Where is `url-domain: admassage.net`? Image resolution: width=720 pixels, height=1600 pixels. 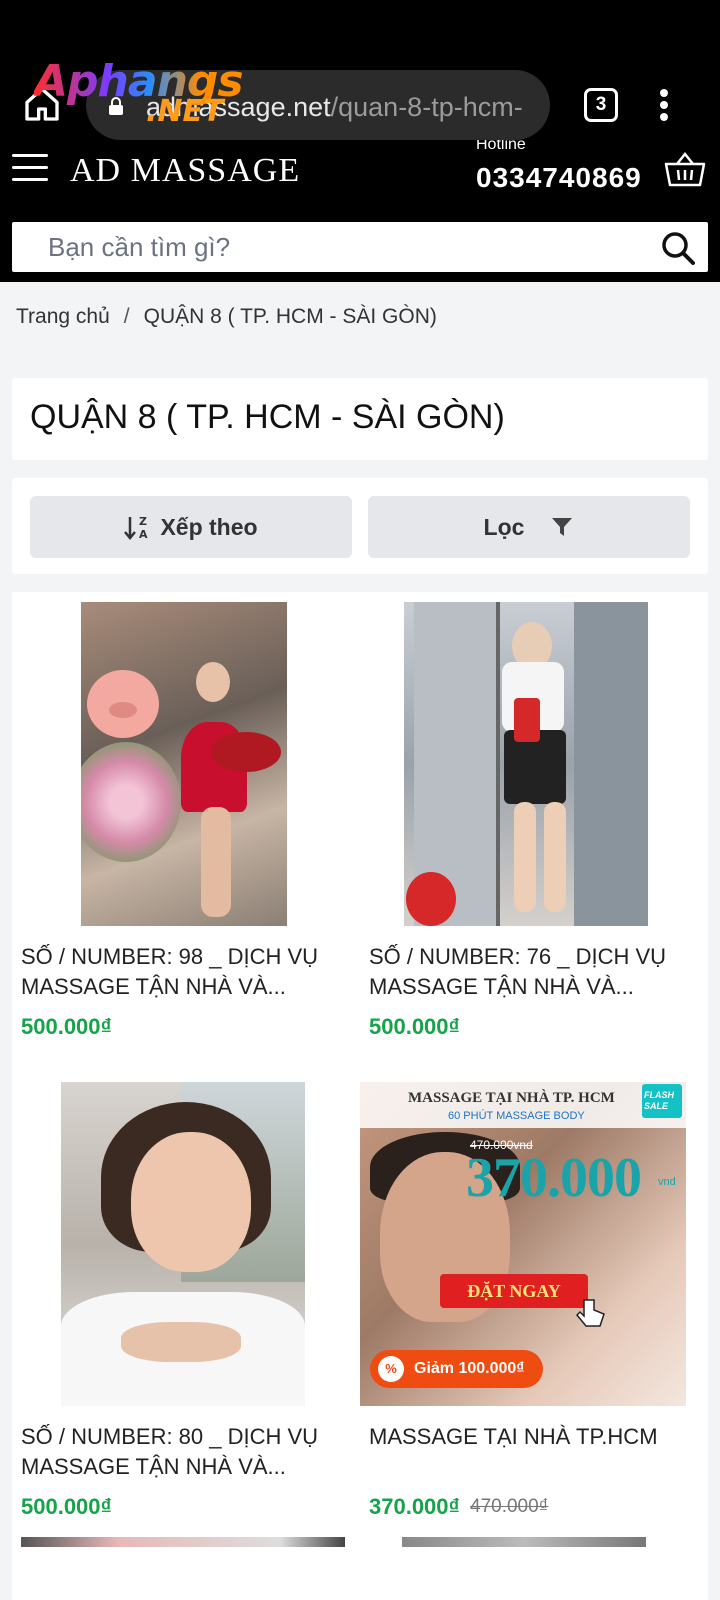
url-domain: admassage.net is located at coordinates (238, 107).